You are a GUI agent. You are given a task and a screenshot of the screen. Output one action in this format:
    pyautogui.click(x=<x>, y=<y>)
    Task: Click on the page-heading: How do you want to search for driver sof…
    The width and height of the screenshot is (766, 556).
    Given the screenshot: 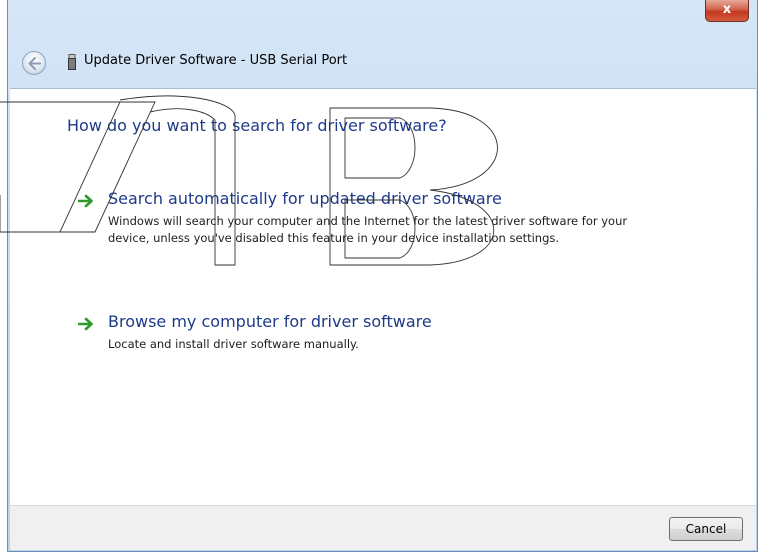 What is the action you would take?
    pyautogui.click(x=257, y=125)
    